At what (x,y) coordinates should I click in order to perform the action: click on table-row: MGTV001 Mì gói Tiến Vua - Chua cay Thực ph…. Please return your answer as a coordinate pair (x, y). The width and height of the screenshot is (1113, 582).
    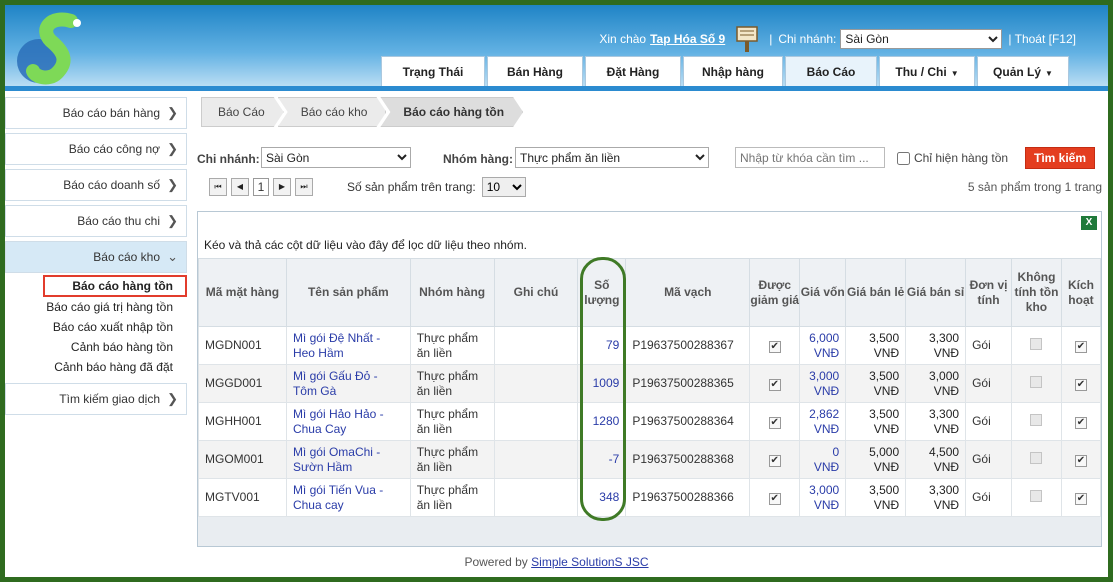
    Looking at the image, I should click on (650, 497).